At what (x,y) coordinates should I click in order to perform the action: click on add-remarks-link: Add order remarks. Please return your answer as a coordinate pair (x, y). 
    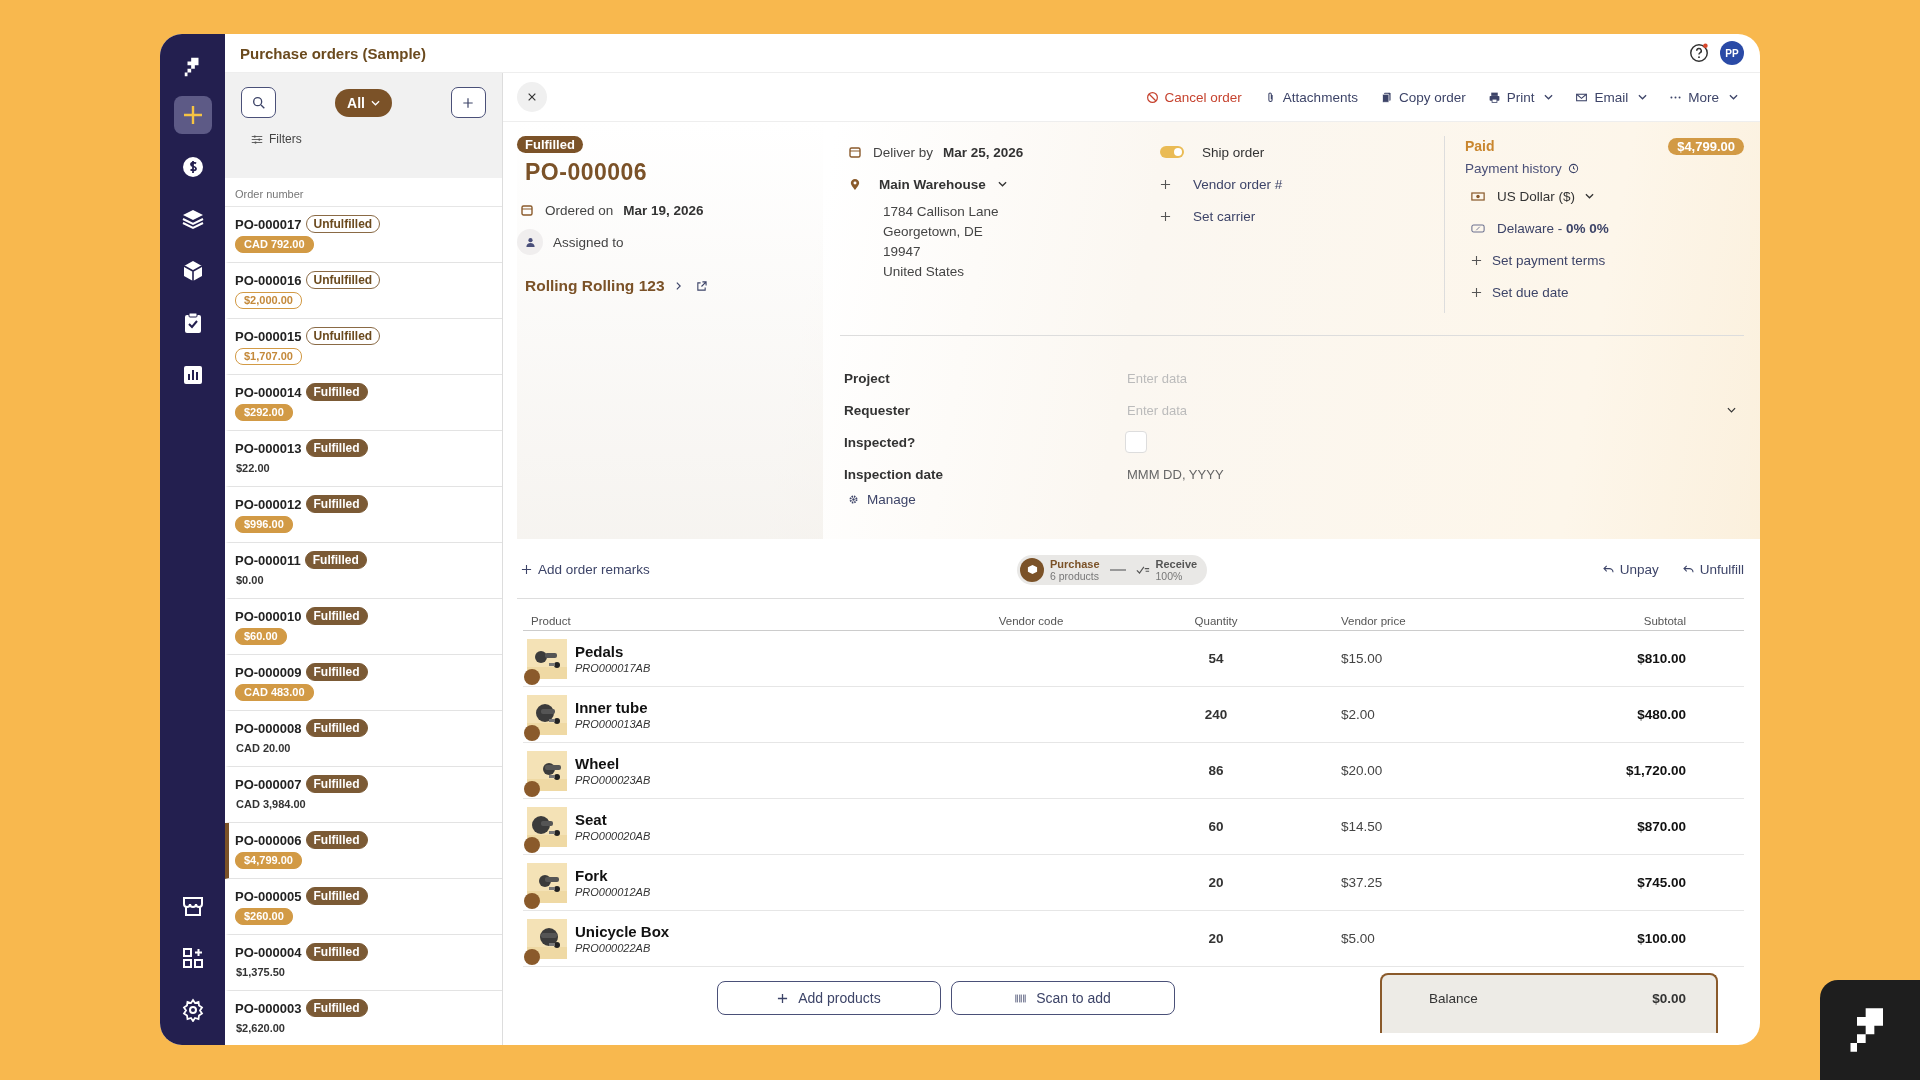
    Looking at the image, I should click on (767, 569).